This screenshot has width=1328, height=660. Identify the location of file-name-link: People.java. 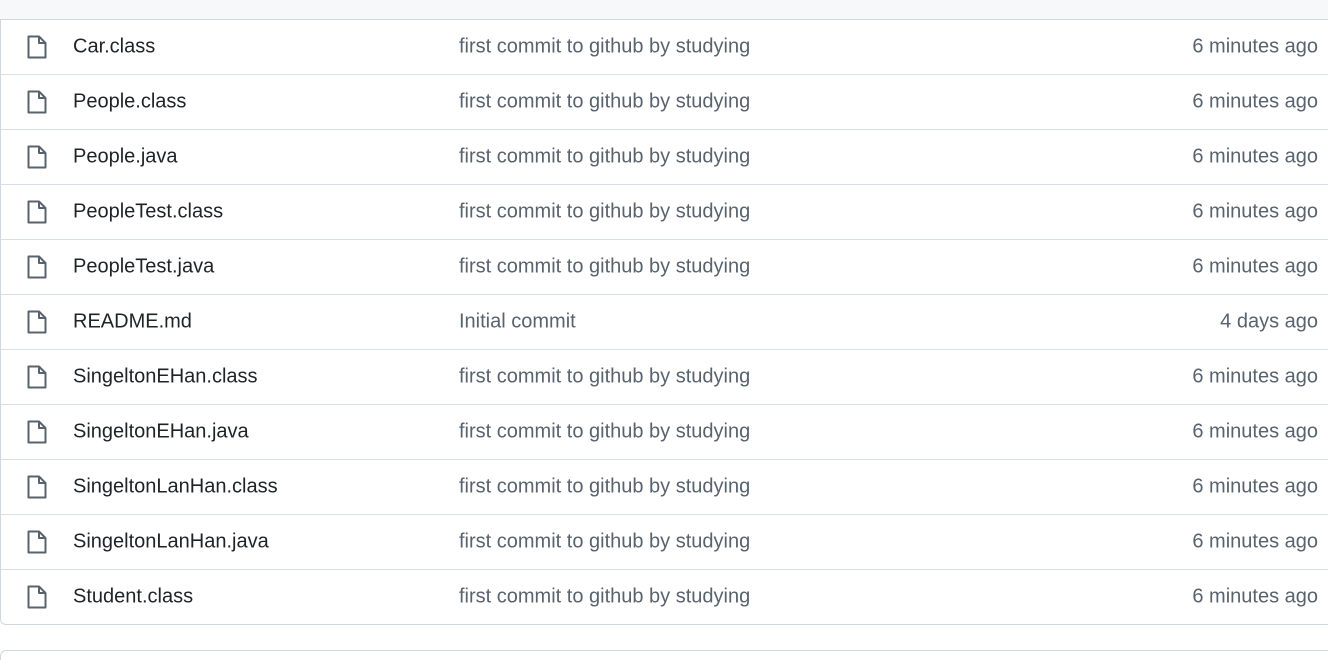
(125, 157).